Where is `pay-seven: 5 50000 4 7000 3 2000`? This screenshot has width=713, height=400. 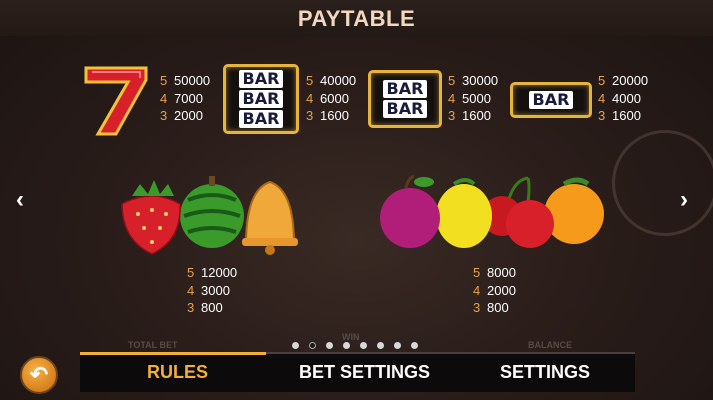
pay-seven: 5 50000 4 7000 3 2000 is located at coordinates (185, 98).